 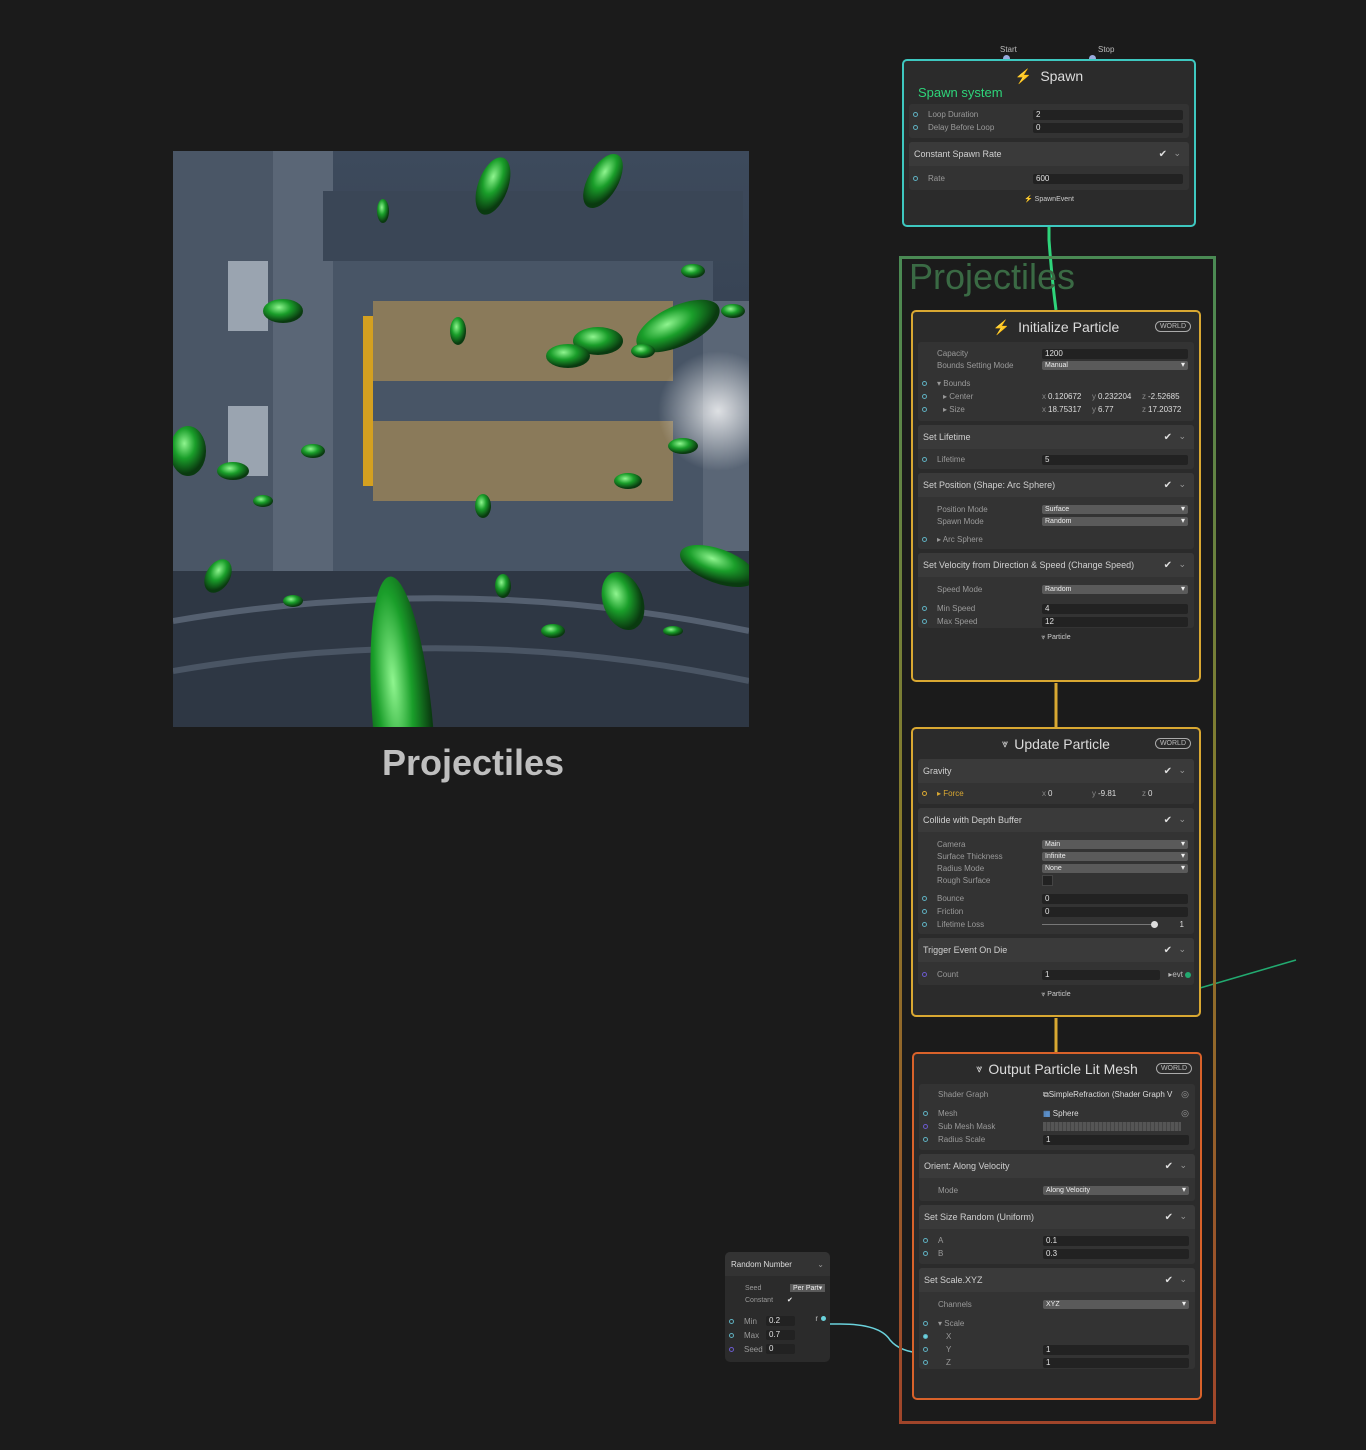 What do you see at coordinates (1056, 638) in the screenshot?
I see `init-output-port: ⩔ Particle` at bounding box center [1056, 638].